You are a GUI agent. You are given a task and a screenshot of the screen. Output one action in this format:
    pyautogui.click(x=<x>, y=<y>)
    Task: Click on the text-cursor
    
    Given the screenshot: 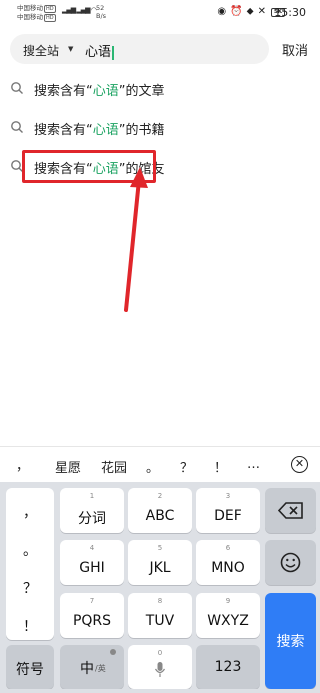 What is the action you would take?
    pyautogui.click(x=113, y=52)
    